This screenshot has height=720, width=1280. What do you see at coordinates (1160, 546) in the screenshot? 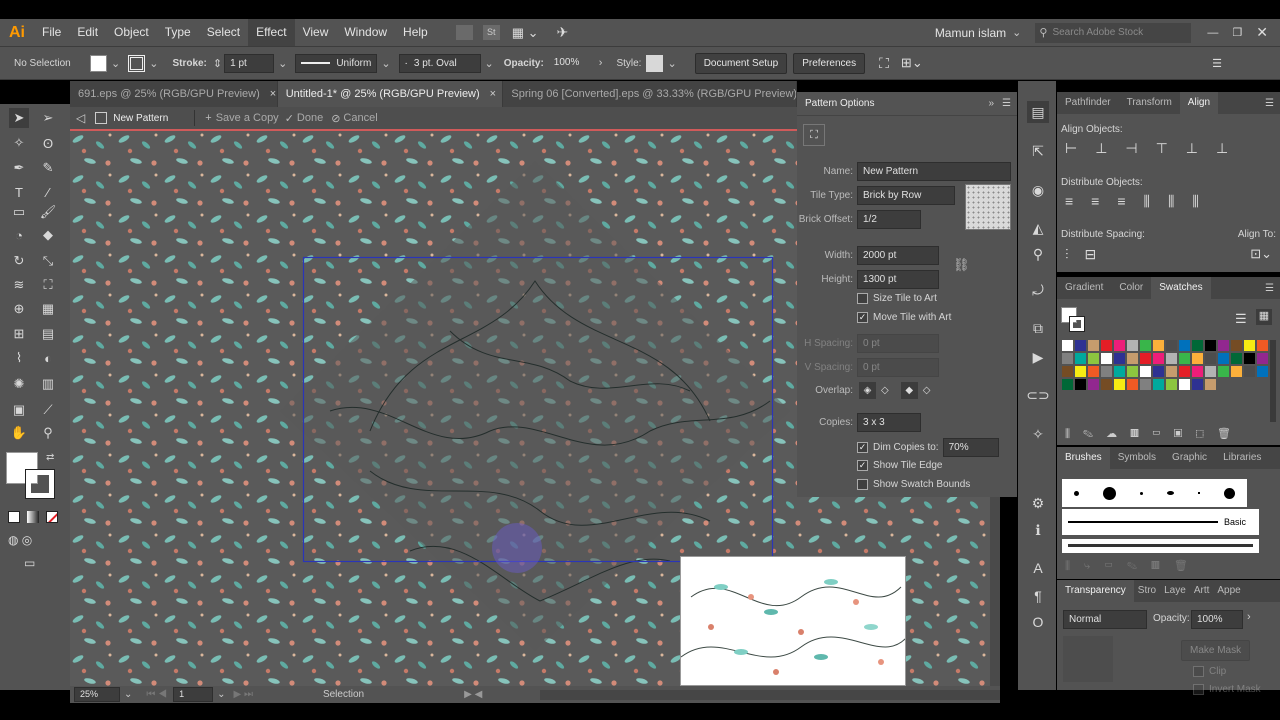
I see `charcoal-brush-row` at bounding box center [1160, 546].